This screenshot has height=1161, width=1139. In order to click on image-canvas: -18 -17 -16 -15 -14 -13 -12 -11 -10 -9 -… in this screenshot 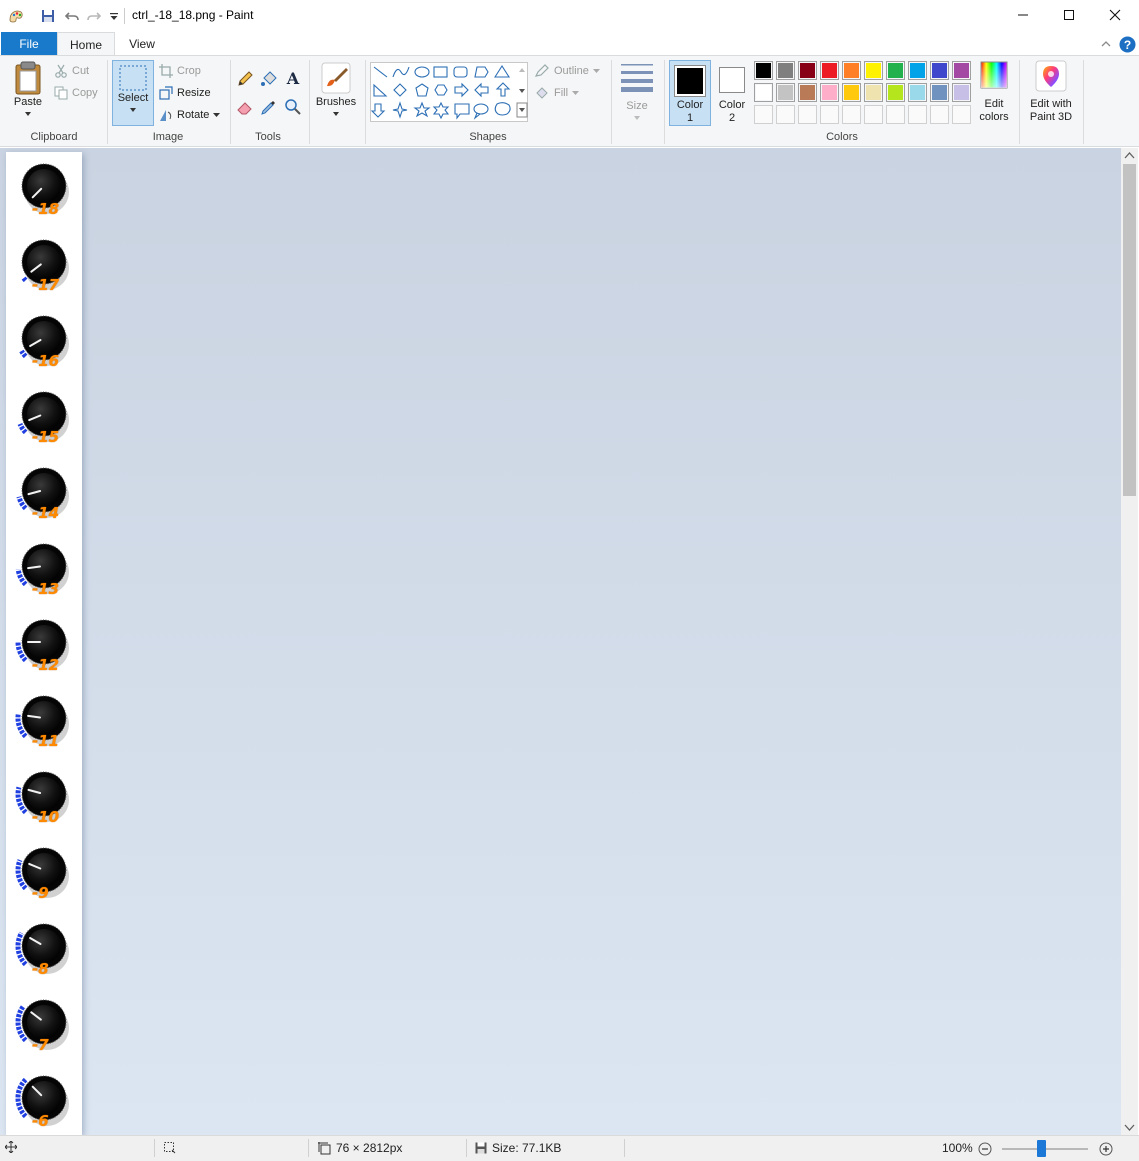, I will do `click(44, 643)`.